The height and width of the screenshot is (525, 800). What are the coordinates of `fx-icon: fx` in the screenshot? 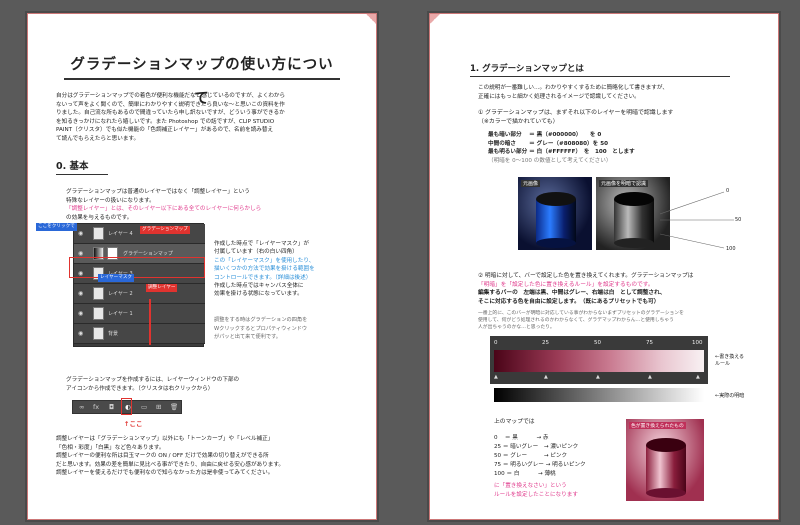 It's located at (96, 407).